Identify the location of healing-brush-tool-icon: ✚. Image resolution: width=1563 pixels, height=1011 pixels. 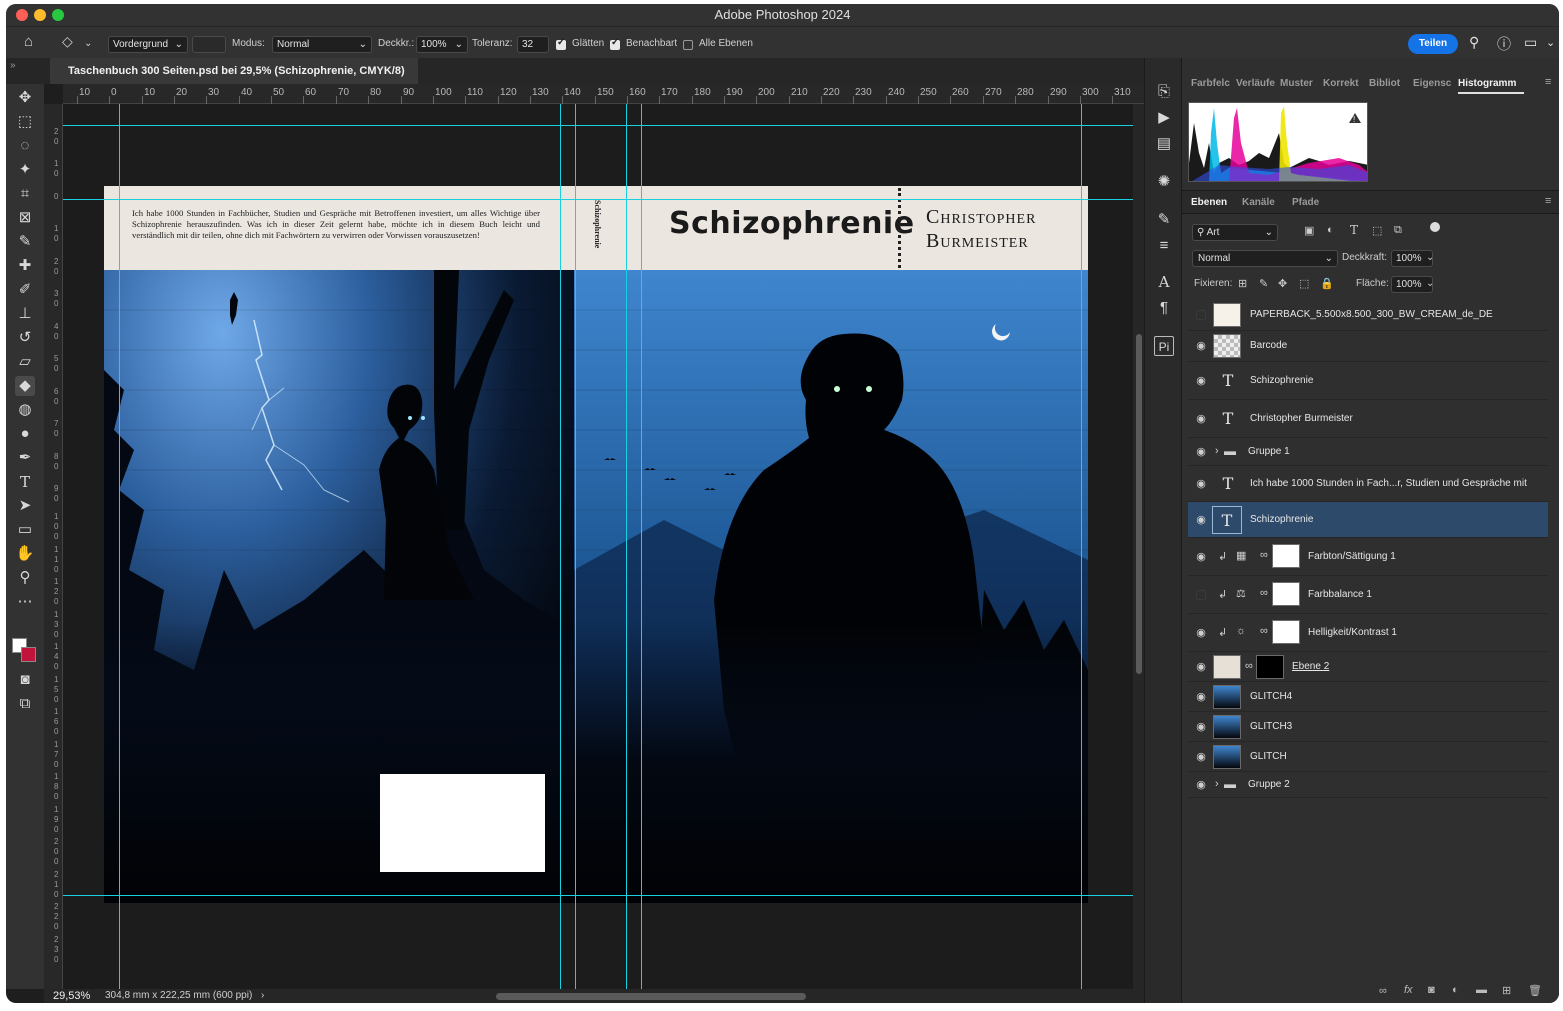
(25, 266).